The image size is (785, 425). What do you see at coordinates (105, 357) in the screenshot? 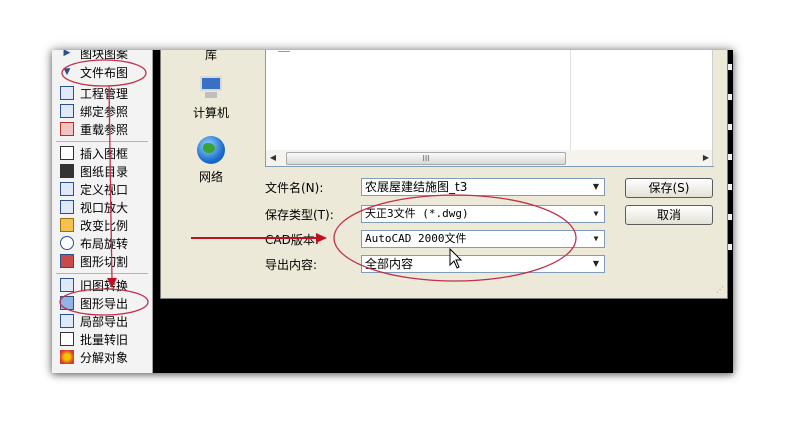
I see `menu-item-explode-object: 分解对象` at bounding box center [105, 357].